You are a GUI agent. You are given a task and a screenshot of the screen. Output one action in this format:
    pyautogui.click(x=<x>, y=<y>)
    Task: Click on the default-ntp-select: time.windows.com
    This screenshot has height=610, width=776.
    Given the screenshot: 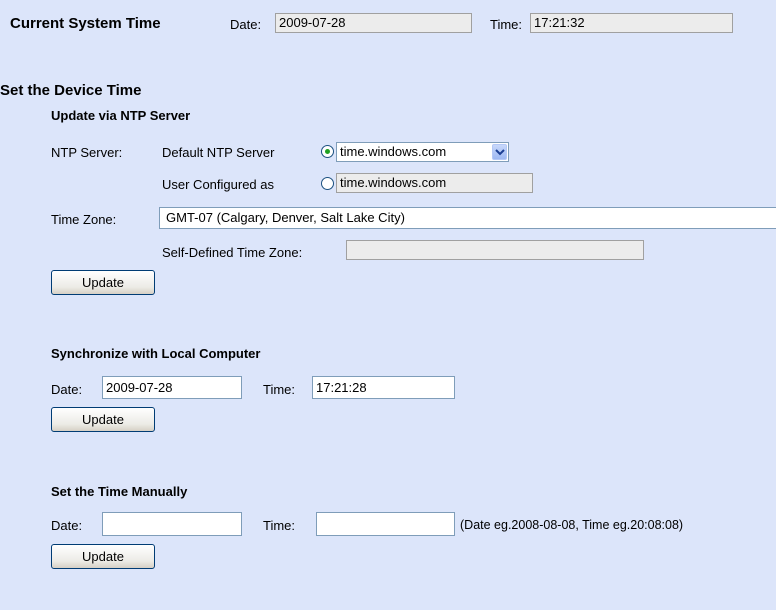 What is the action you would take?
    pyautogui.click(x=422, y=152)
    